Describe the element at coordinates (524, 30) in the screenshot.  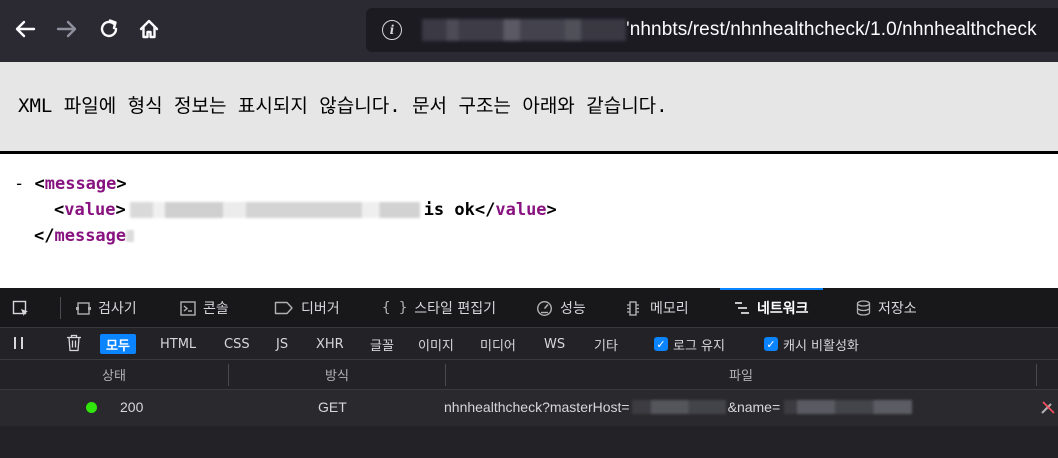
I see `redacted-url-host` at that location.